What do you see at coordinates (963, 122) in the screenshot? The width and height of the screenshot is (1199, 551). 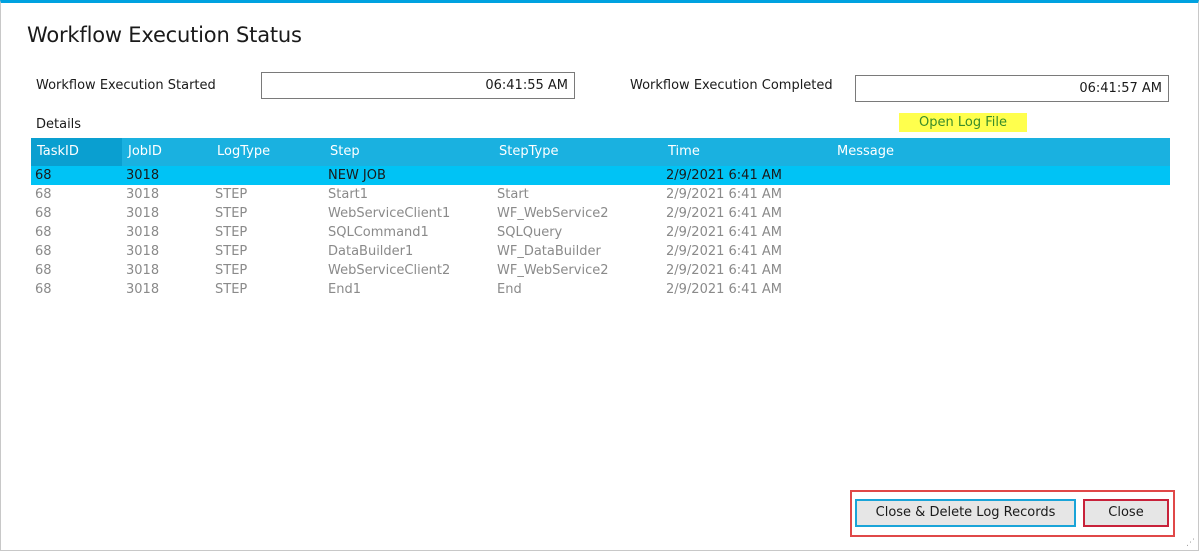 I see `open-log-file-link: Open Log File` at bounding box center [963, 122].